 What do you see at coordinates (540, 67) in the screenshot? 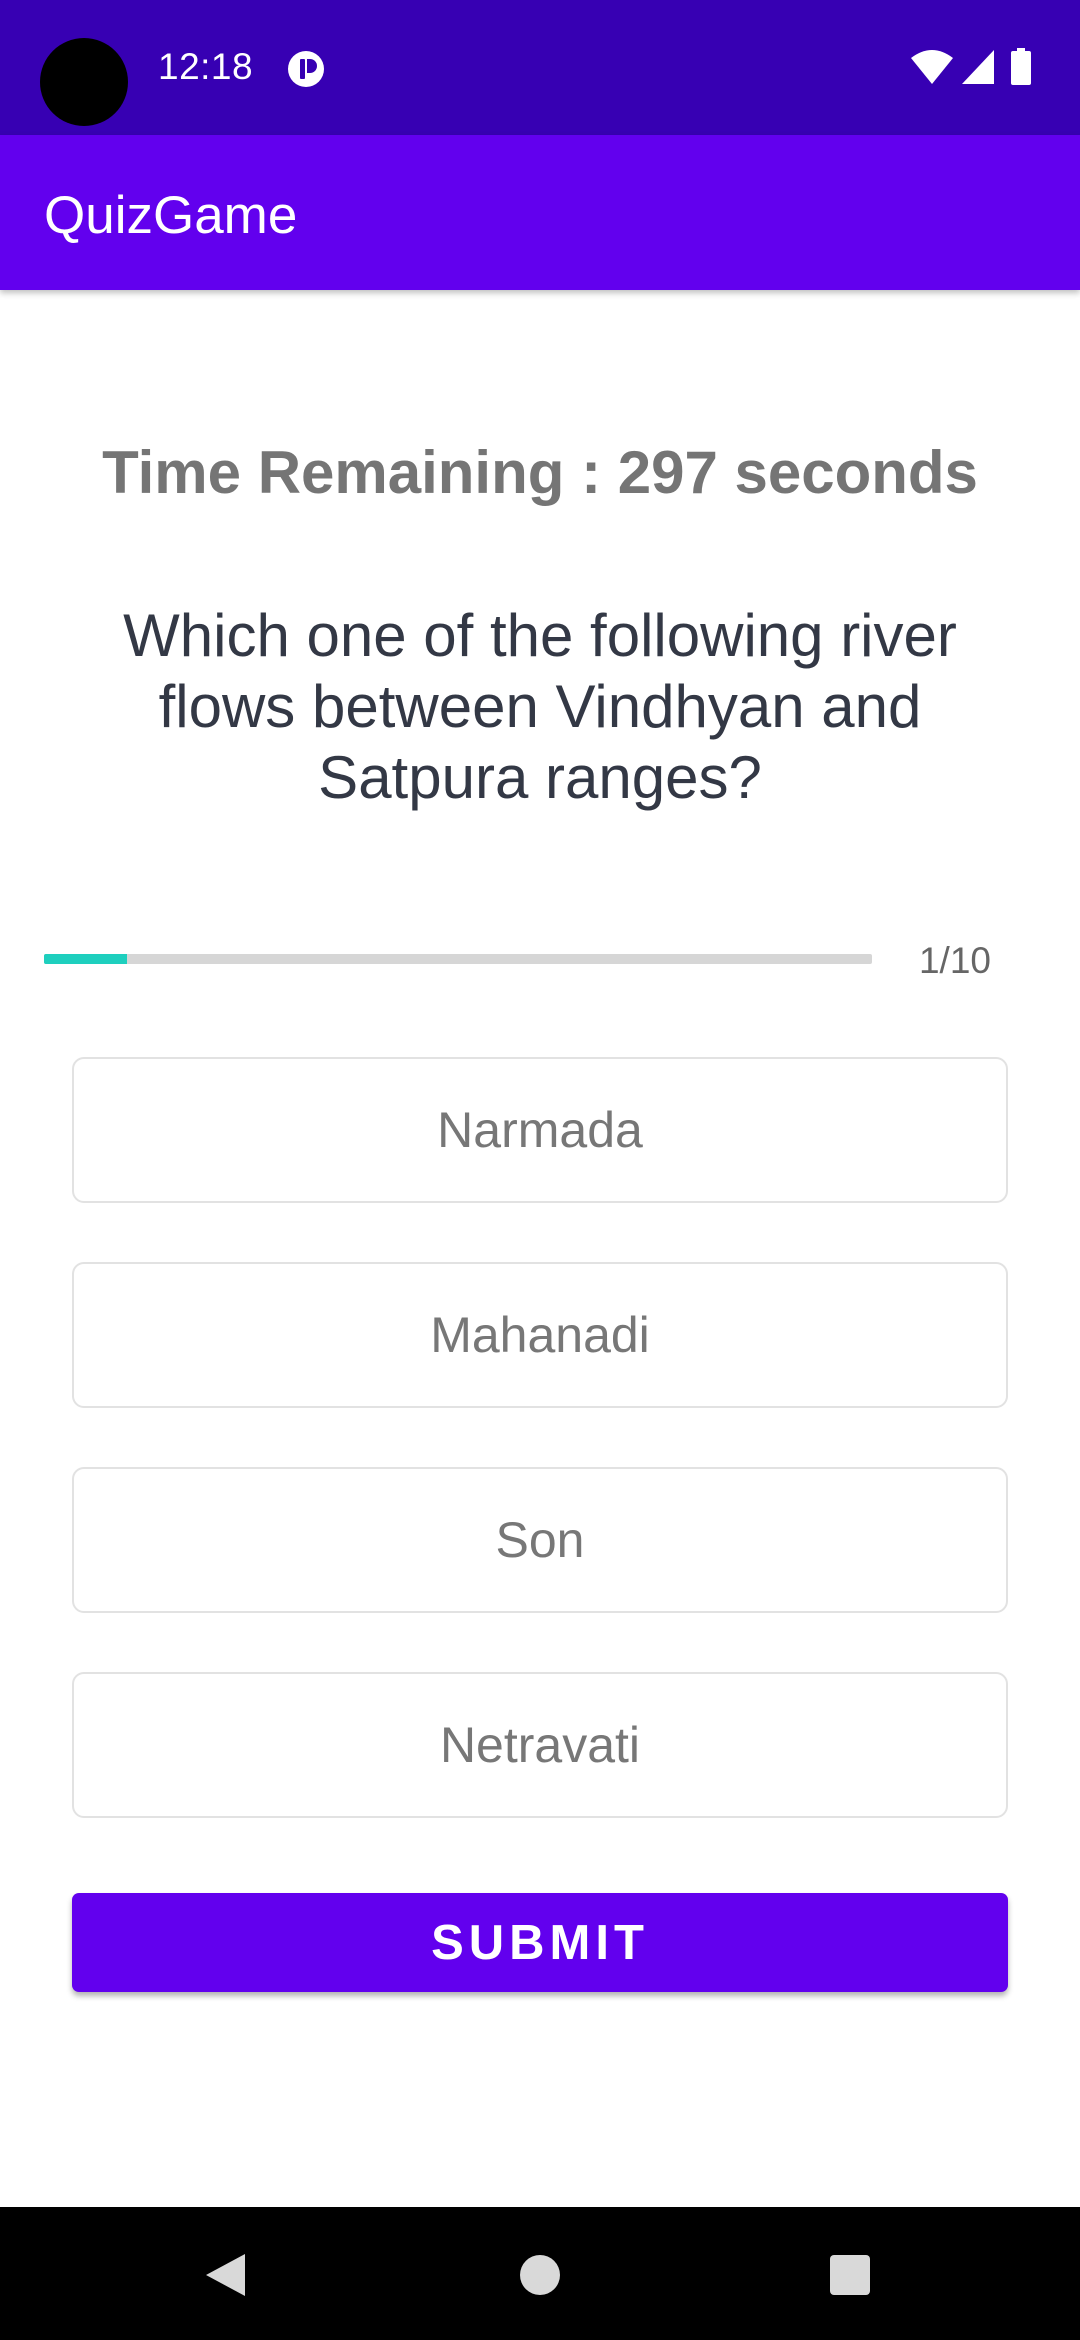
I see `status-bar: 12:18` at bounding box center [540, 67].